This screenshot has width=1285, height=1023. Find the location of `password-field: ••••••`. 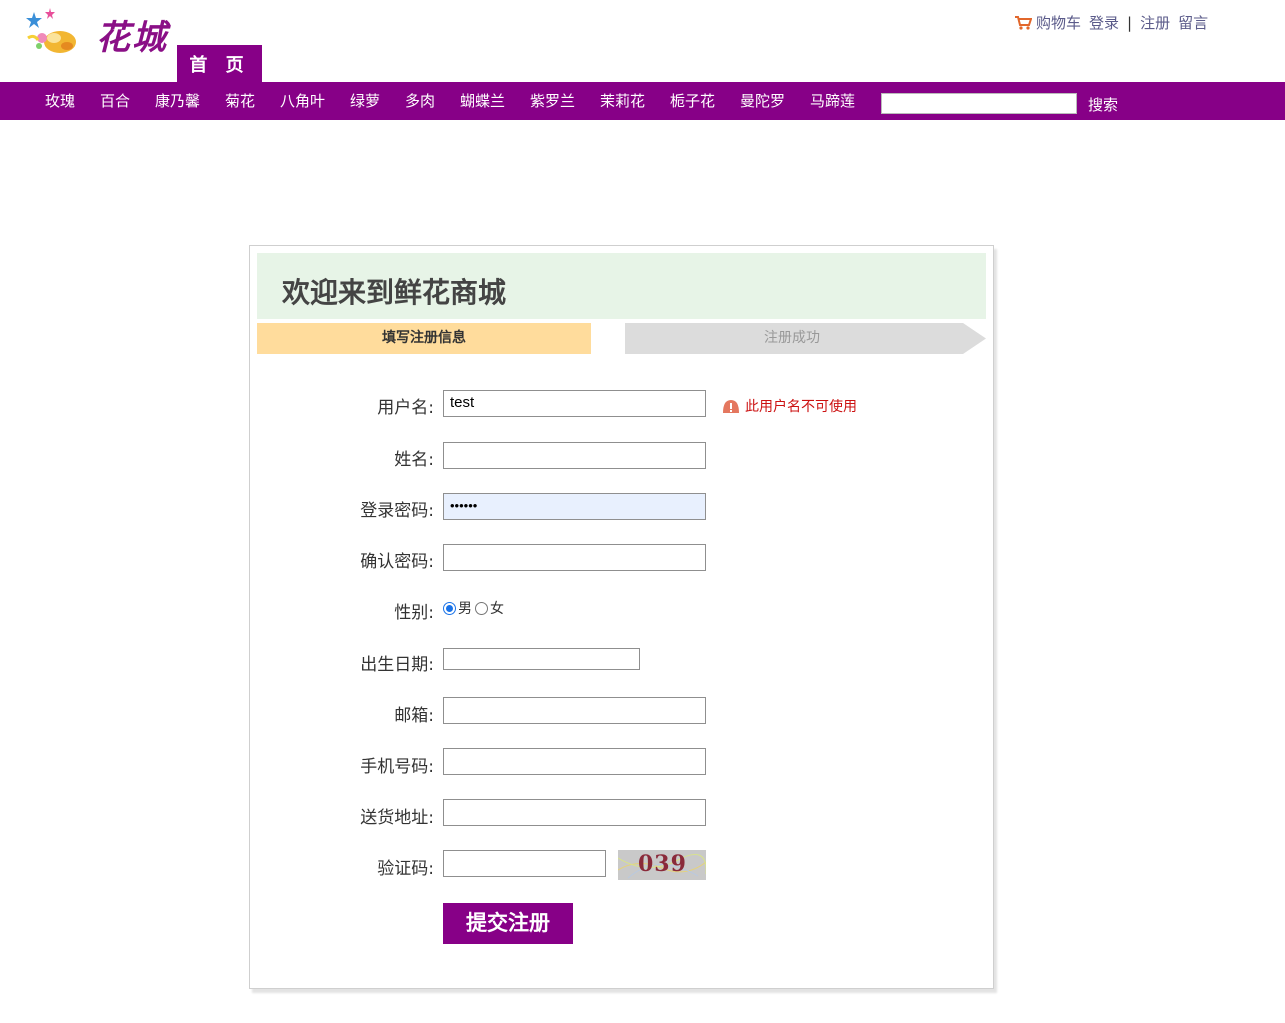

password-field: •••••• is located at coordinates (574, 506).